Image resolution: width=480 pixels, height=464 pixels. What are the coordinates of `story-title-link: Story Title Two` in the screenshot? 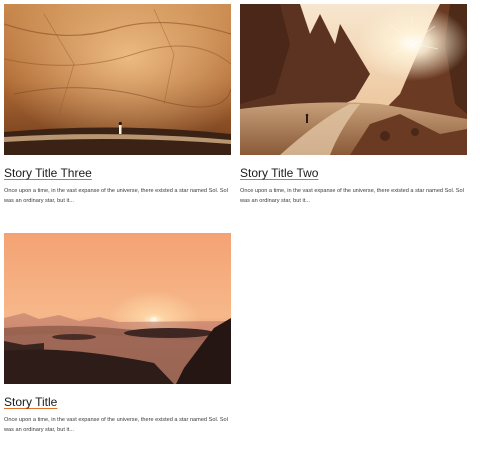 It's located at (279, 173).